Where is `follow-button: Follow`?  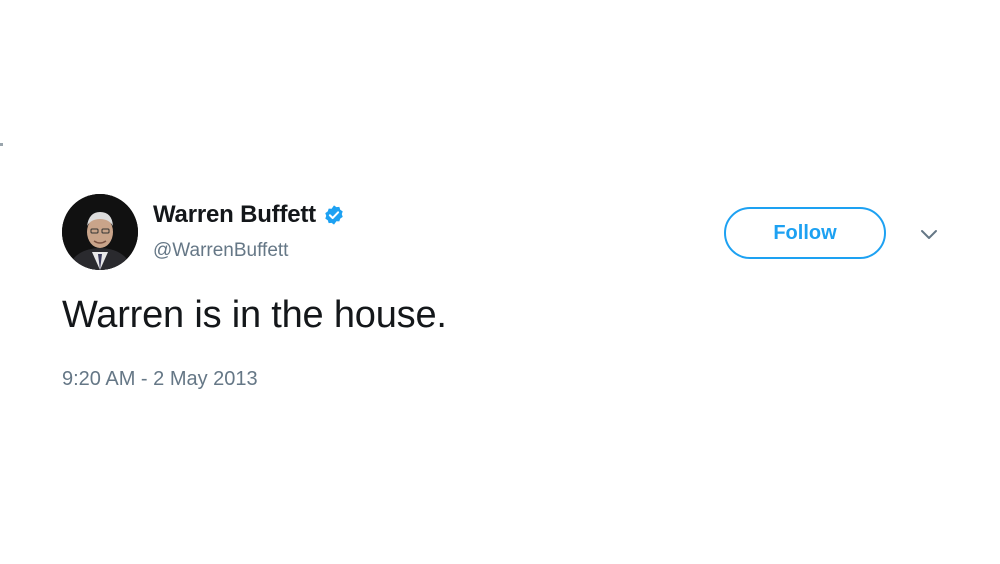 follow-button: Follow is located at coordinates (805, 233).